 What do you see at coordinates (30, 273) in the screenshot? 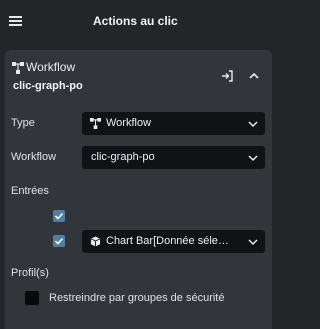
I see `profiles-label: Profil(s)` at bounding box center [30, 273].